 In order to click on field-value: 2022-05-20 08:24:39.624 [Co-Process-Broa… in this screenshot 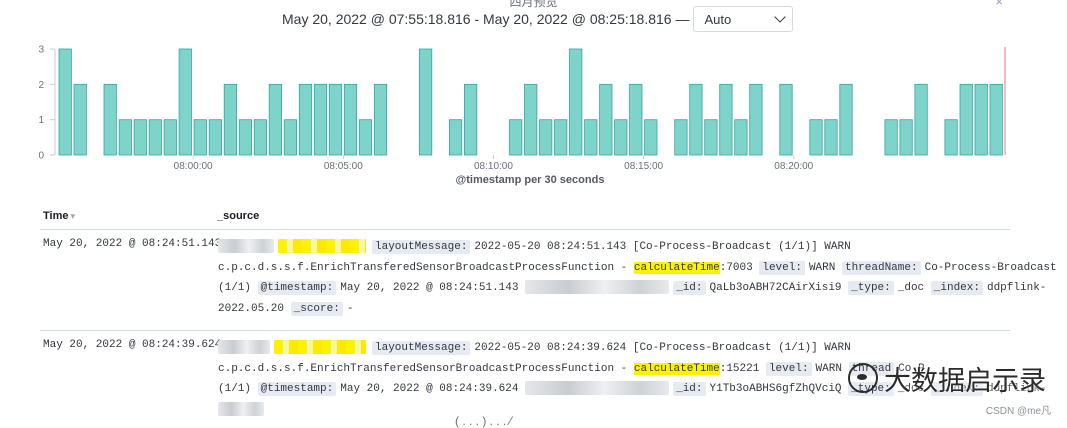, I will do `click(662, 348)`.